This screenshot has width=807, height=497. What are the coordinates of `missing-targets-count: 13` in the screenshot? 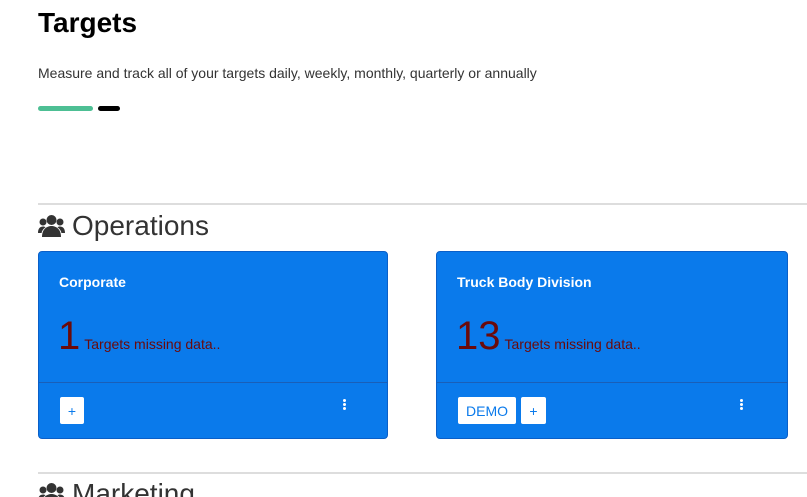 It's located at (478, 336).